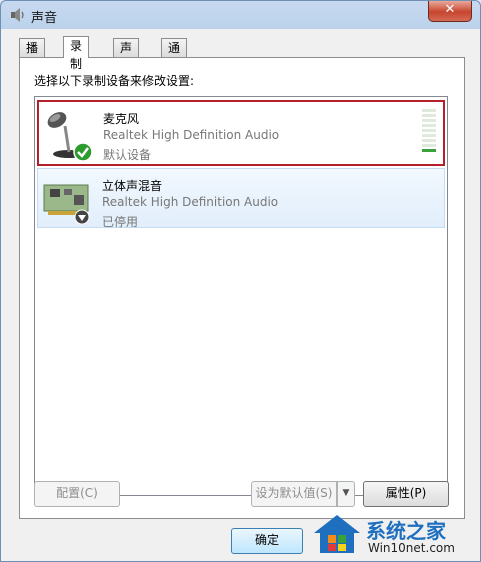 The height and width of the screenshot is (562, 481). I want to click on device-status: 已停用, so click(120, 222).